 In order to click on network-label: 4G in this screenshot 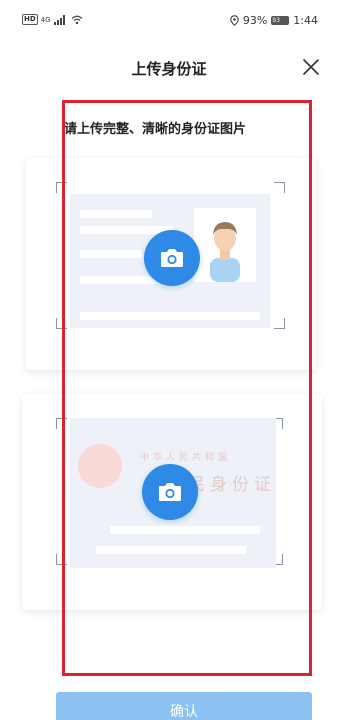, I will do `click(45, 19)`.